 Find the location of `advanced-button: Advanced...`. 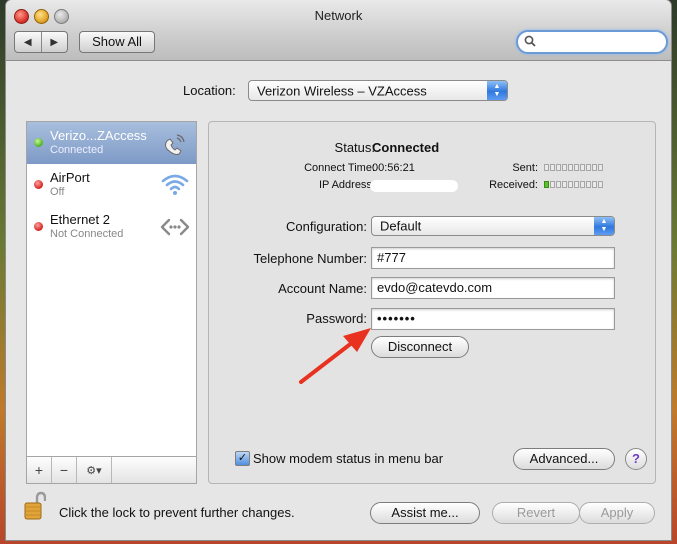

advanced-button: Advanced... is located at coordinates (564, 459).